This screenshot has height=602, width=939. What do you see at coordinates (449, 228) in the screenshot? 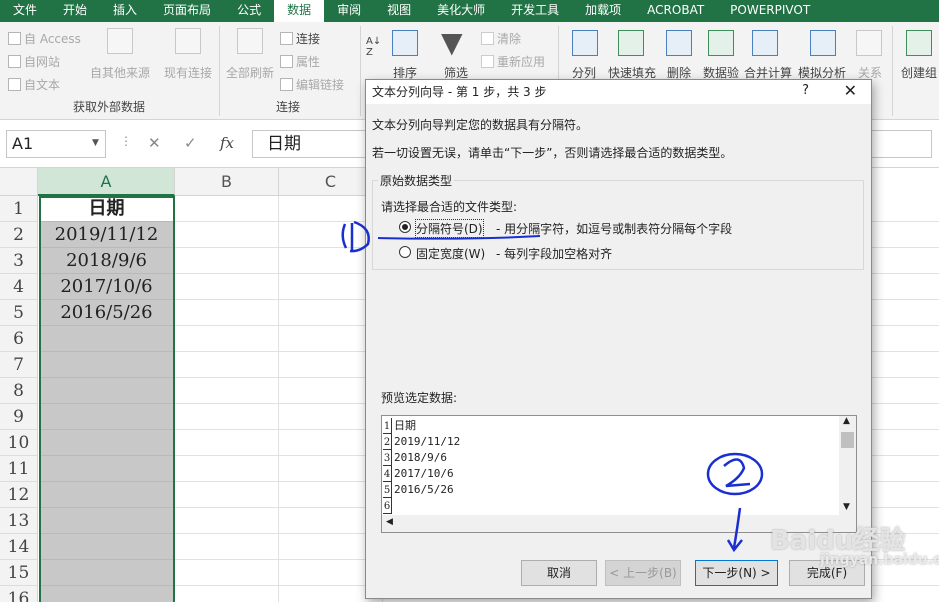
I see `delimited-option-label: 分隔符号(D)` at bounding box center [449, 228].